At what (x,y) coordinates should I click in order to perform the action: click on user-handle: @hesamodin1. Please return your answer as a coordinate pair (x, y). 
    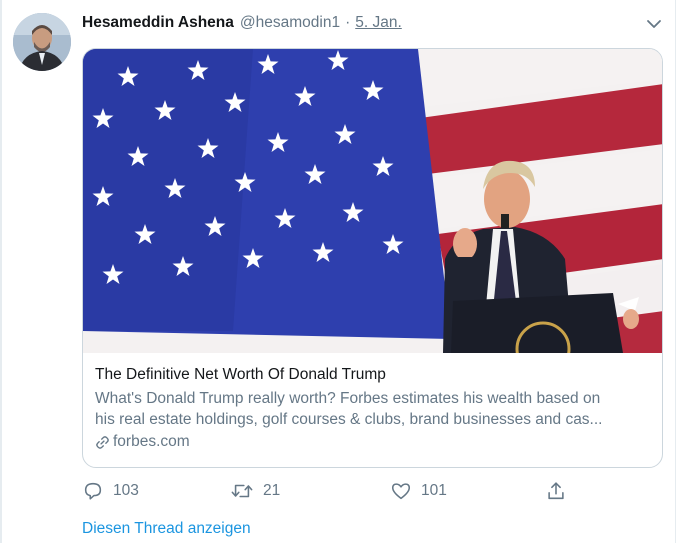
    Looking at the image, I should click on (290, 23).